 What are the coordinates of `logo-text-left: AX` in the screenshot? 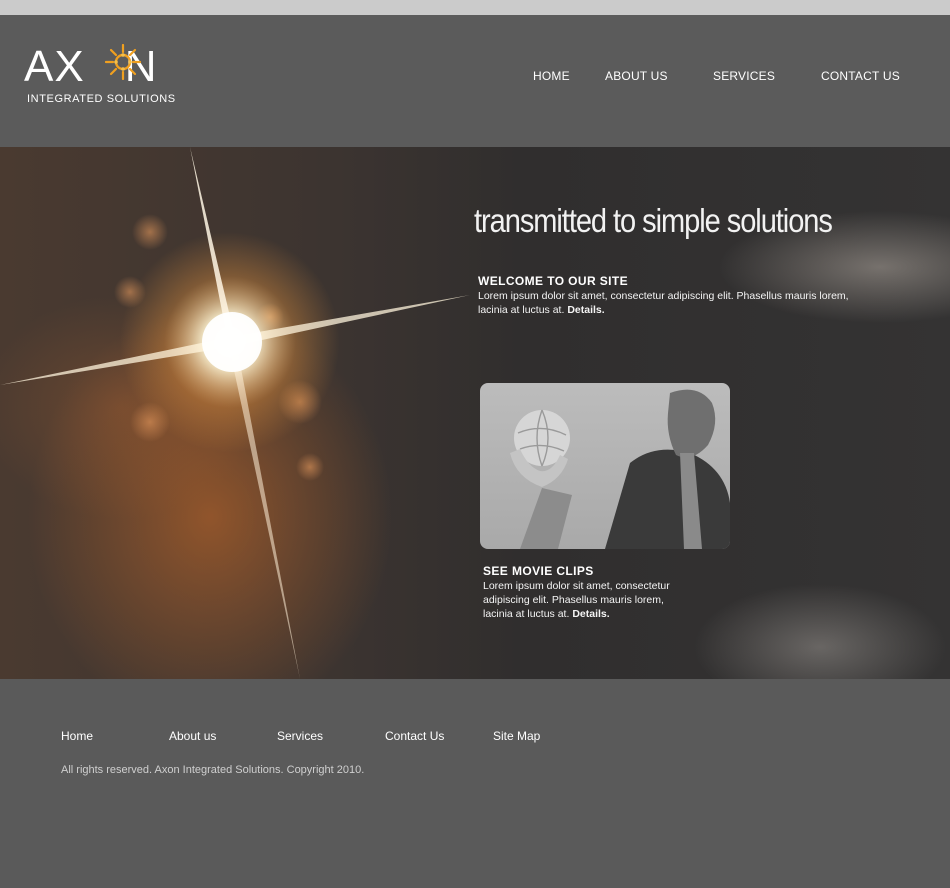 It's located at (54, 66).